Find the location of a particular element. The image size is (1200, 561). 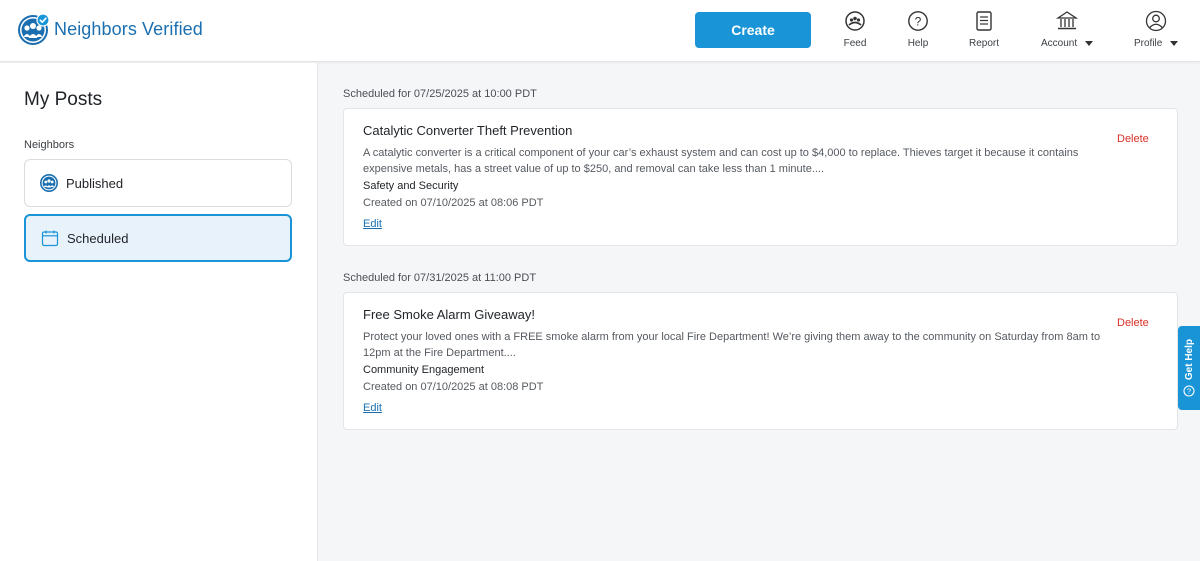

brand: Neighbors Verified is located at coordinates (110, 29).